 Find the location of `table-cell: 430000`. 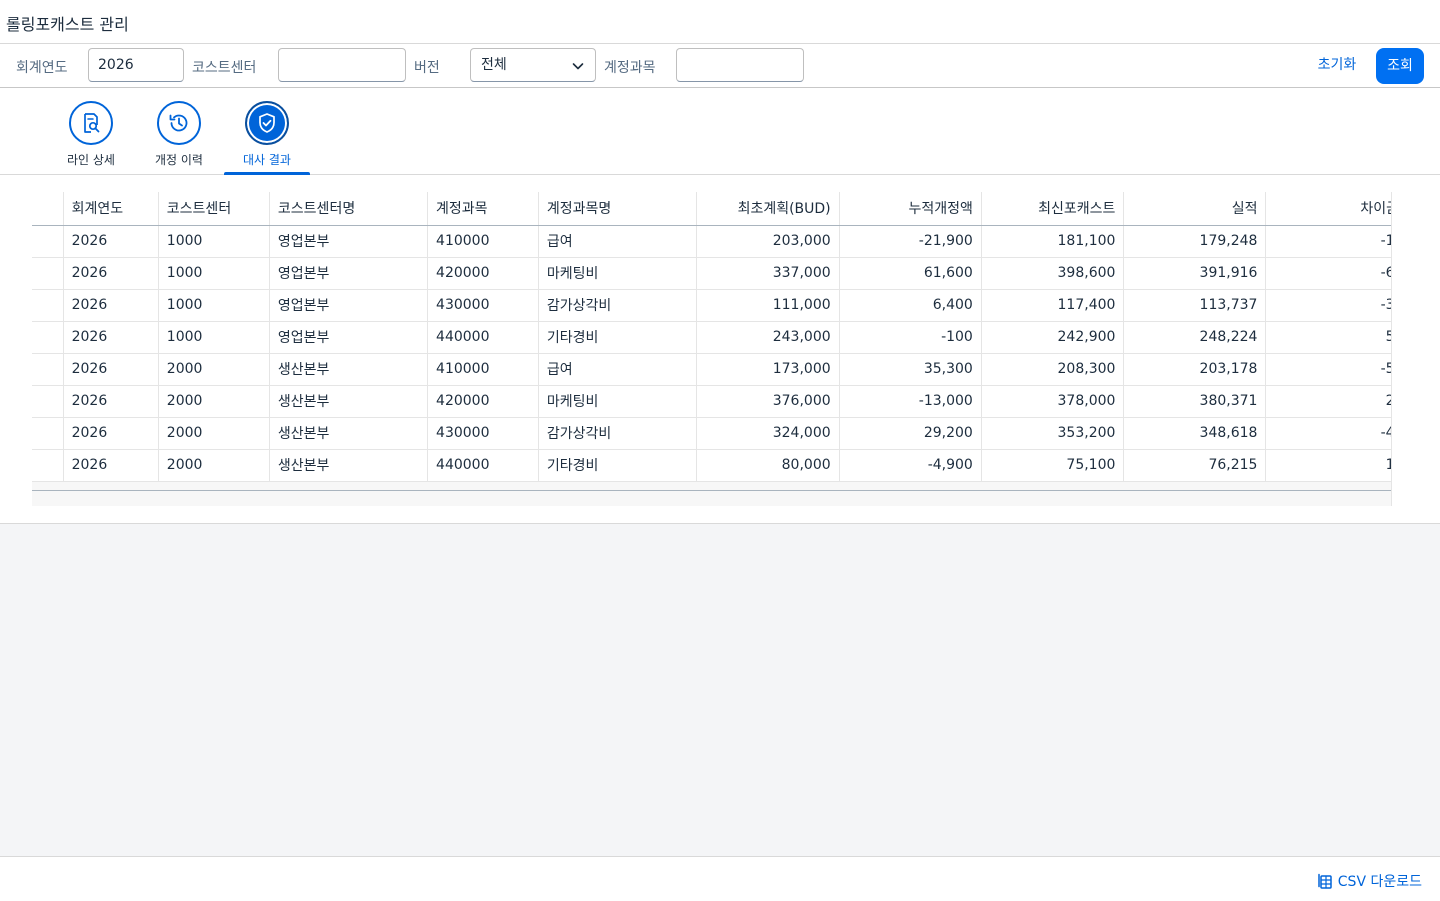

table-cell: 430000 is located at coordinates (483, 433).